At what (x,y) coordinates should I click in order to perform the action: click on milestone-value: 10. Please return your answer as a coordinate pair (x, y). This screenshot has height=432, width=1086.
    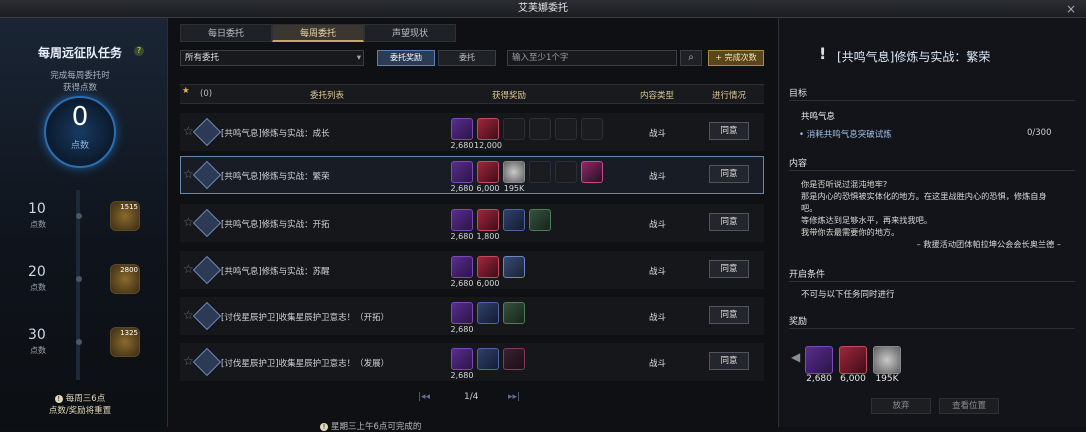
    Looking at the image, I should click on (37, 209).